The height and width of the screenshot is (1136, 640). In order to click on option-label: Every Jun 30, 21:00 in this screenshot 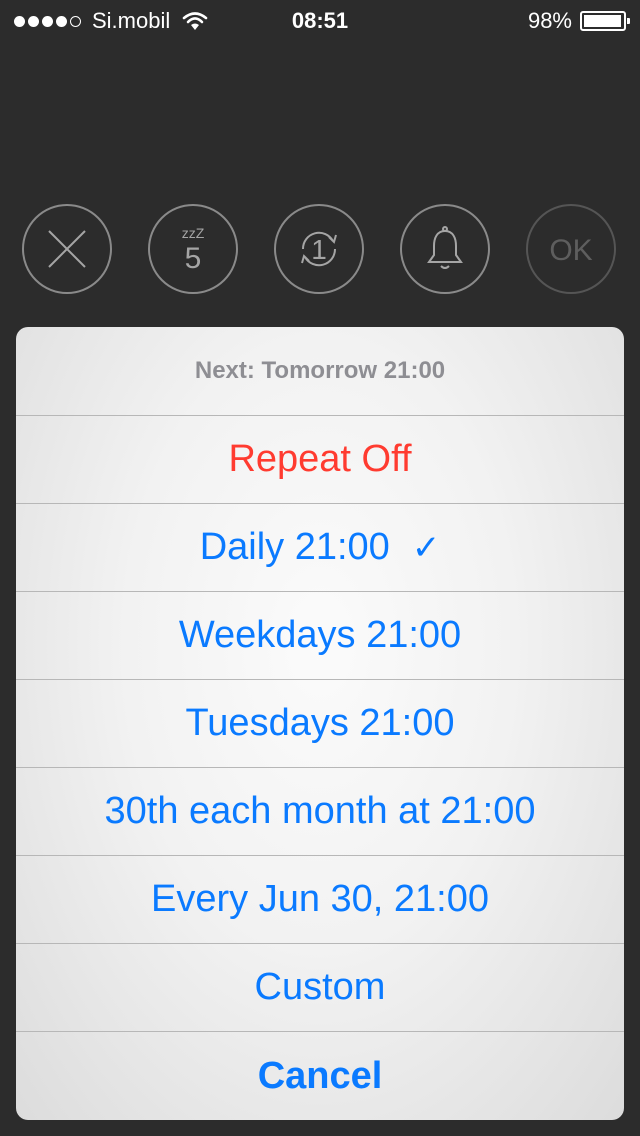, I will do `click(320, 899)`.